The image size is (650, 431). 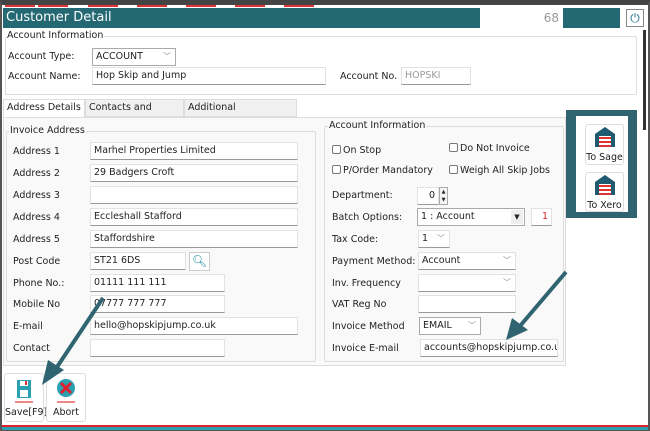 I want to click on arrow-to-invoice-email, so click(x=543, y=299).